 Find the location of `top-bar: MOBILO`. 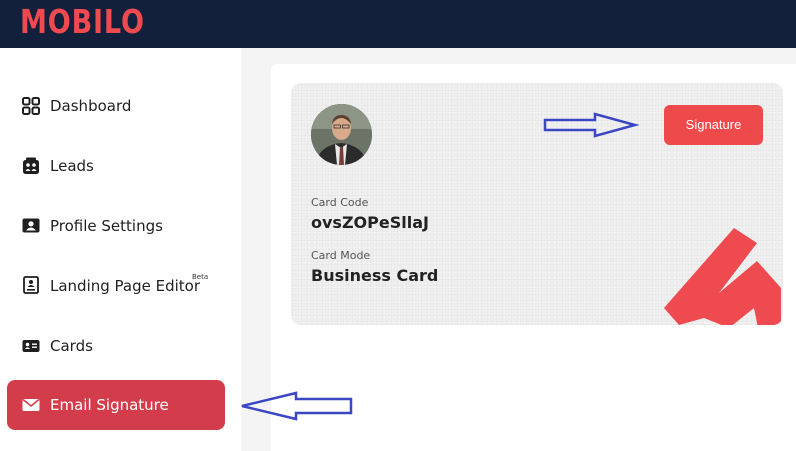

top-bar: MOBILO is located at coordinates (398, 24).